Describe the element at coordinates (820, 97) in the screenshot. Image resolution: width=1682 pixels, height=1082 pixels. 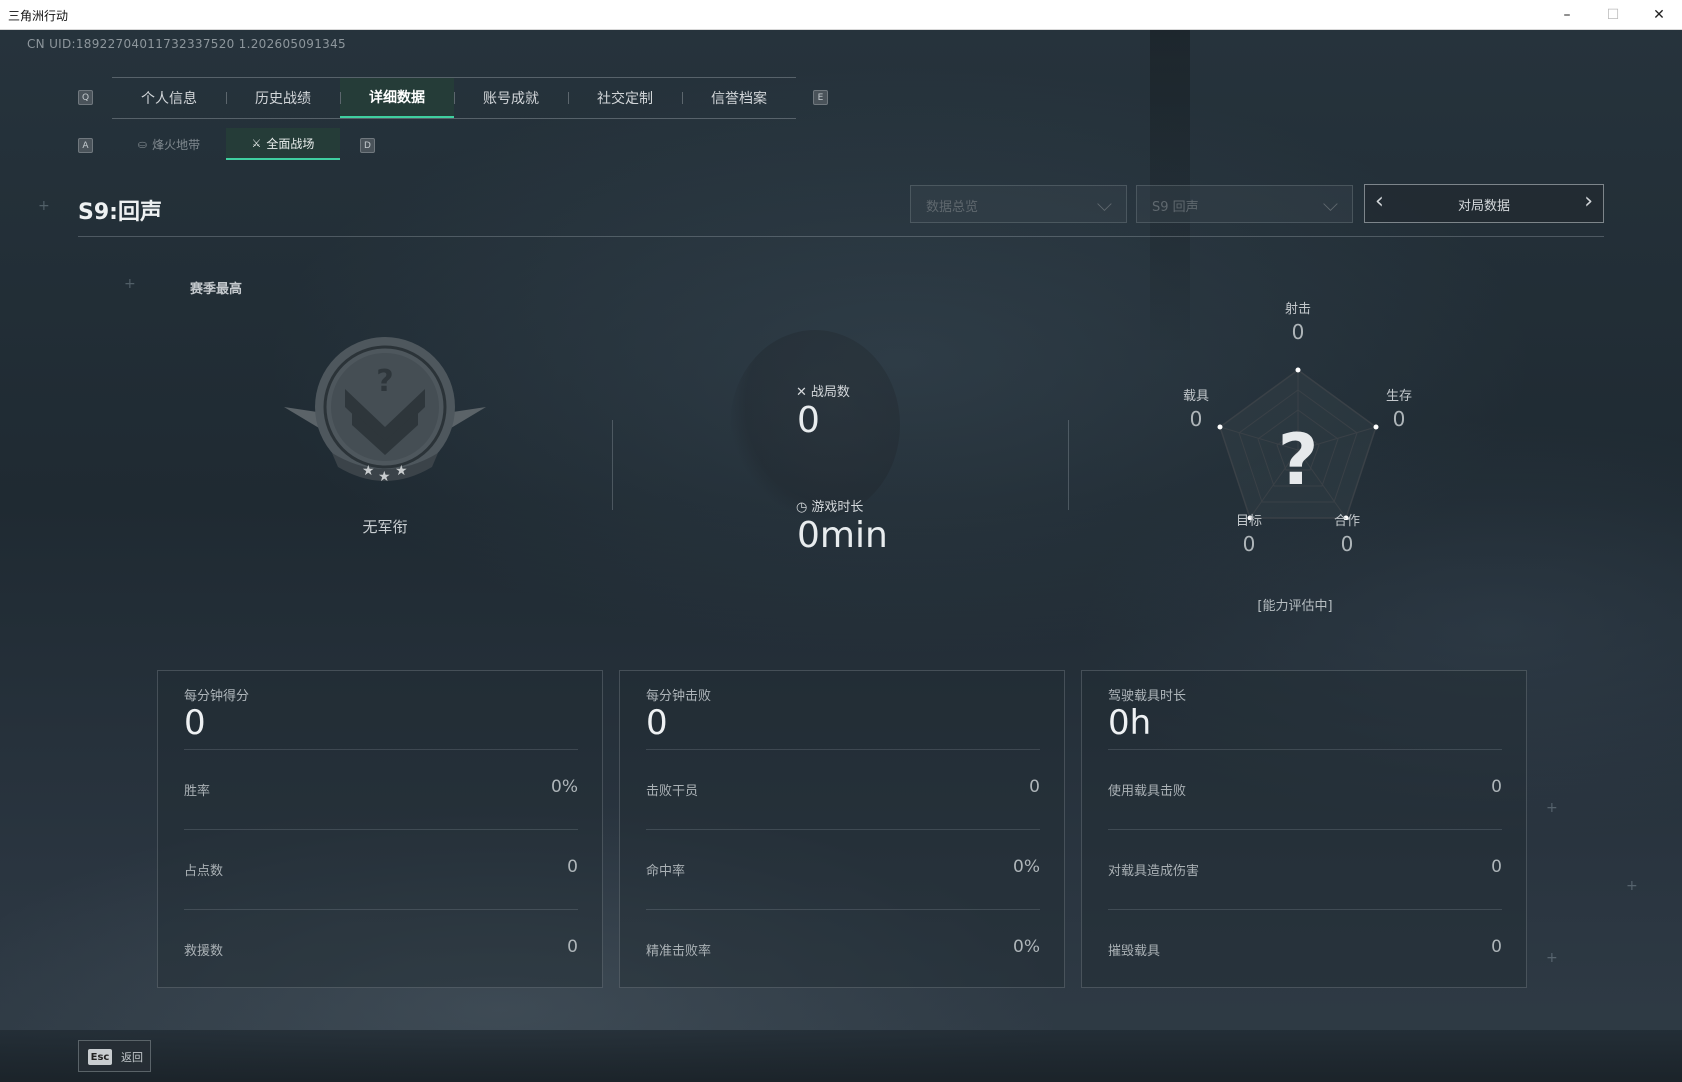
I see `tab-next-key: E` at that location.